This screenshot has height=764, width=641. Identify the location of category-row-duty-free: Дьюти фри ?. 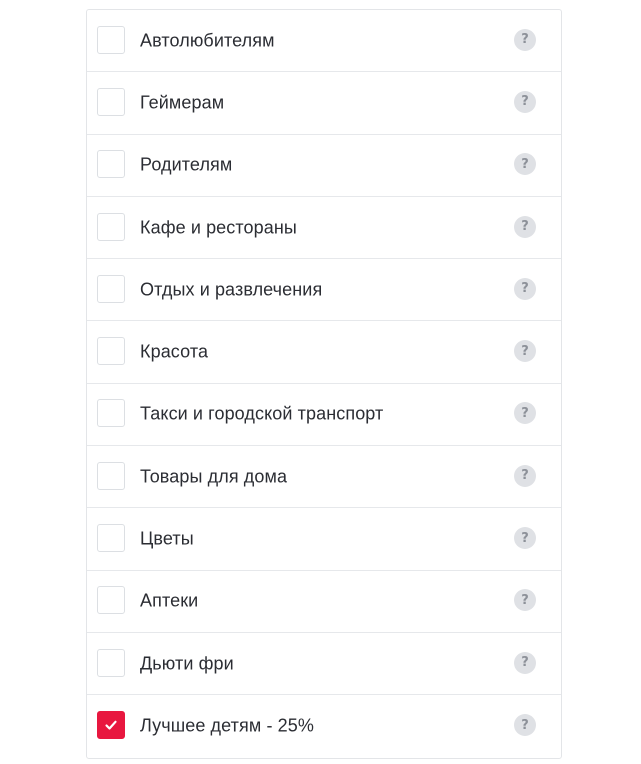
(324, 664).